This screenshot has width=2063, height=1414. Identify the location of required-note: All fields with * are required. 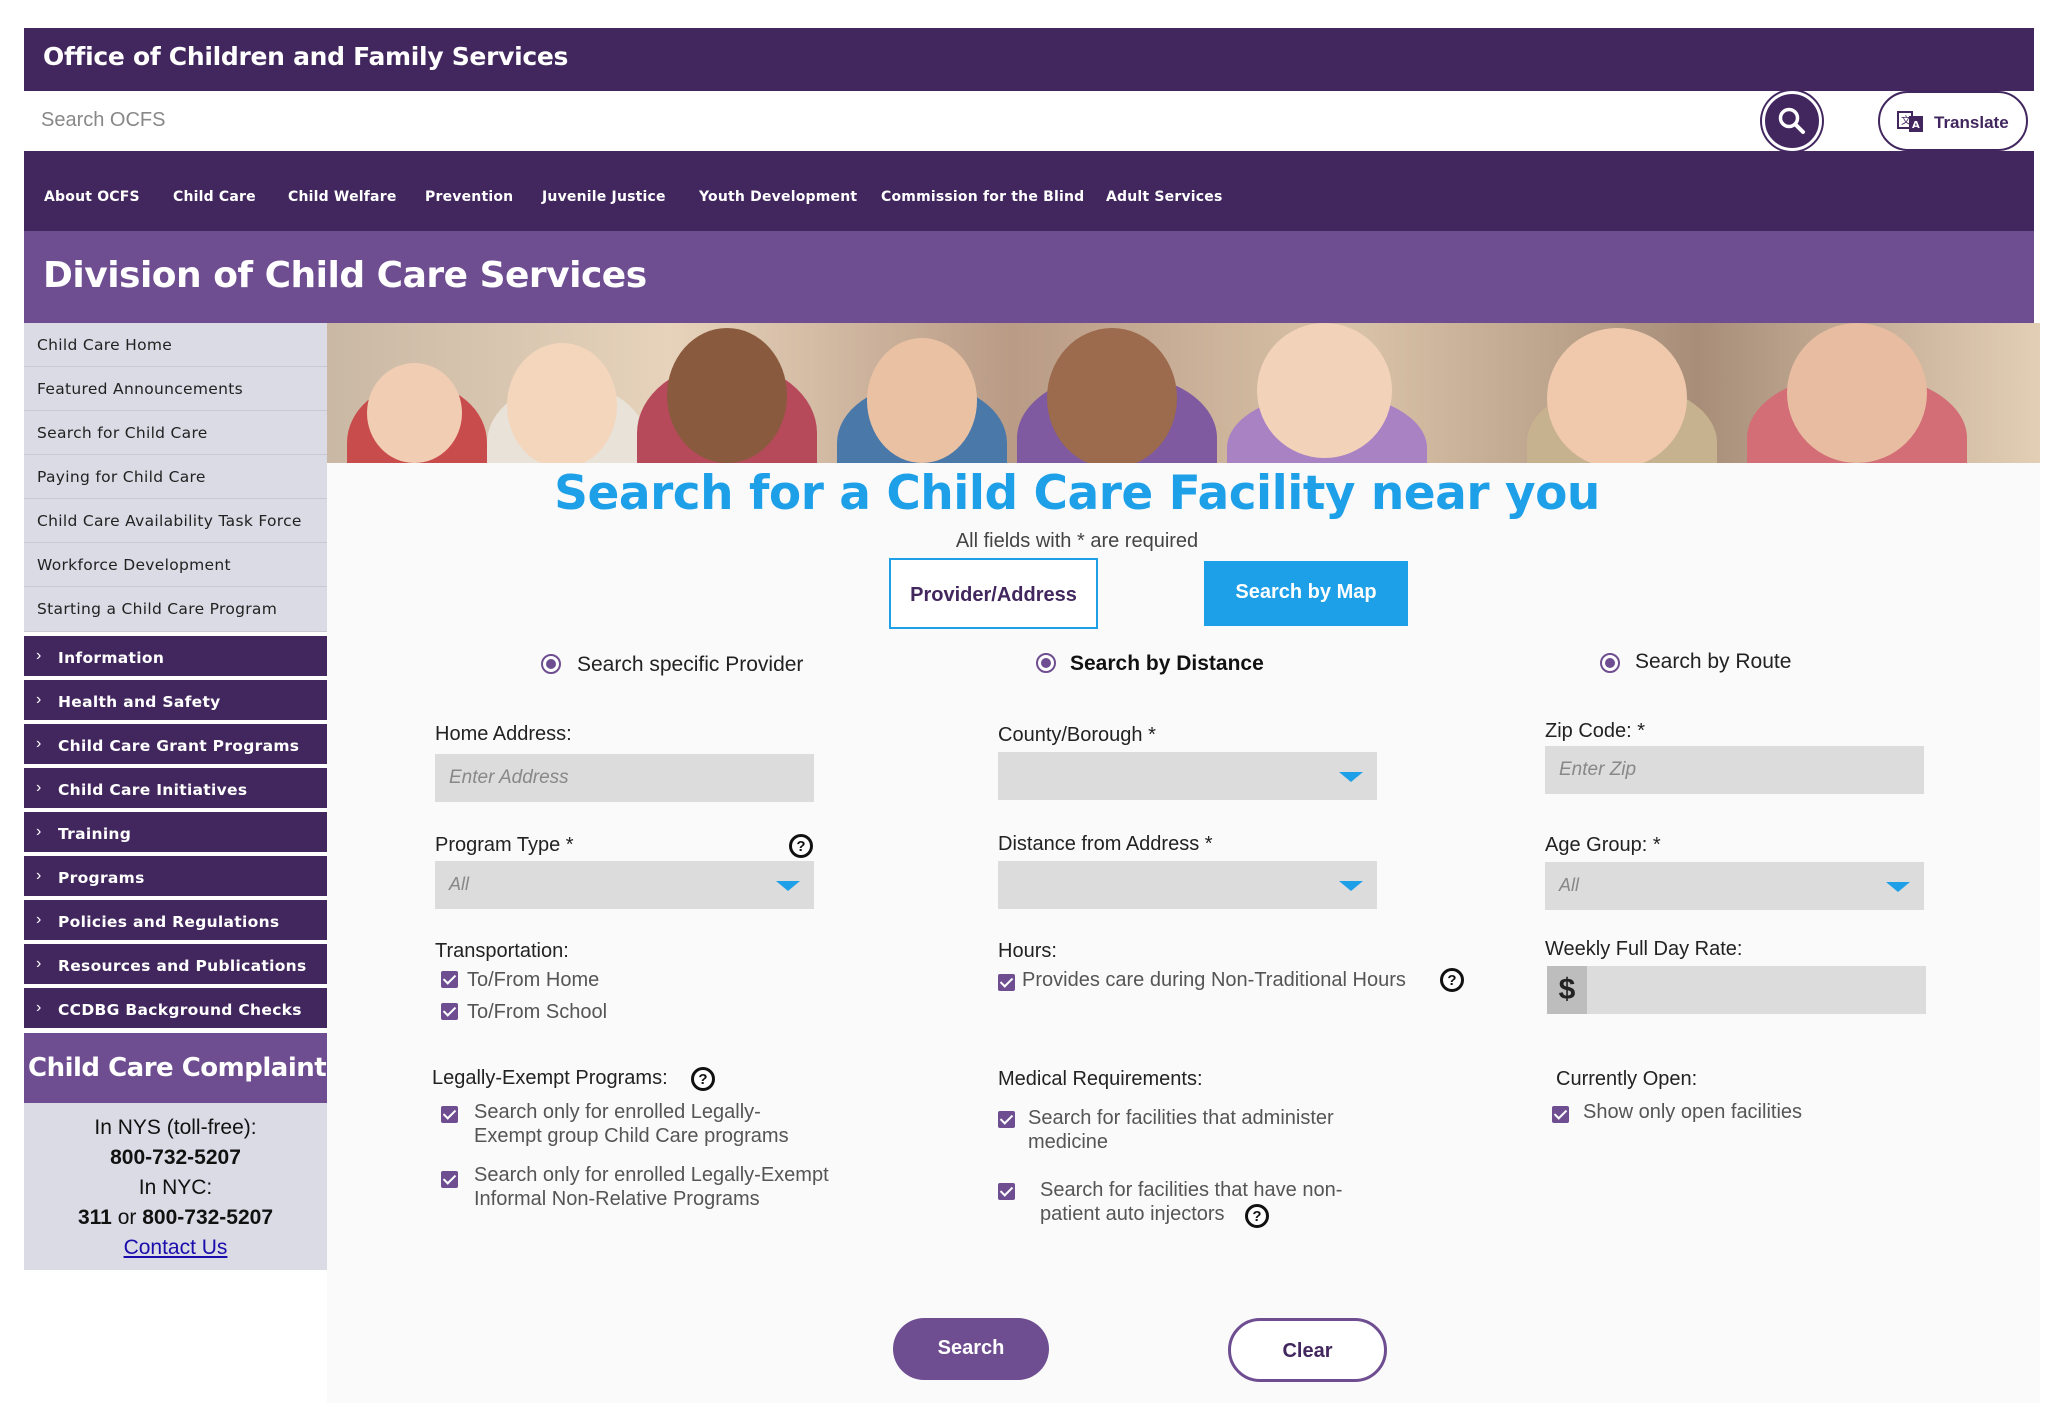
(1077, 541).